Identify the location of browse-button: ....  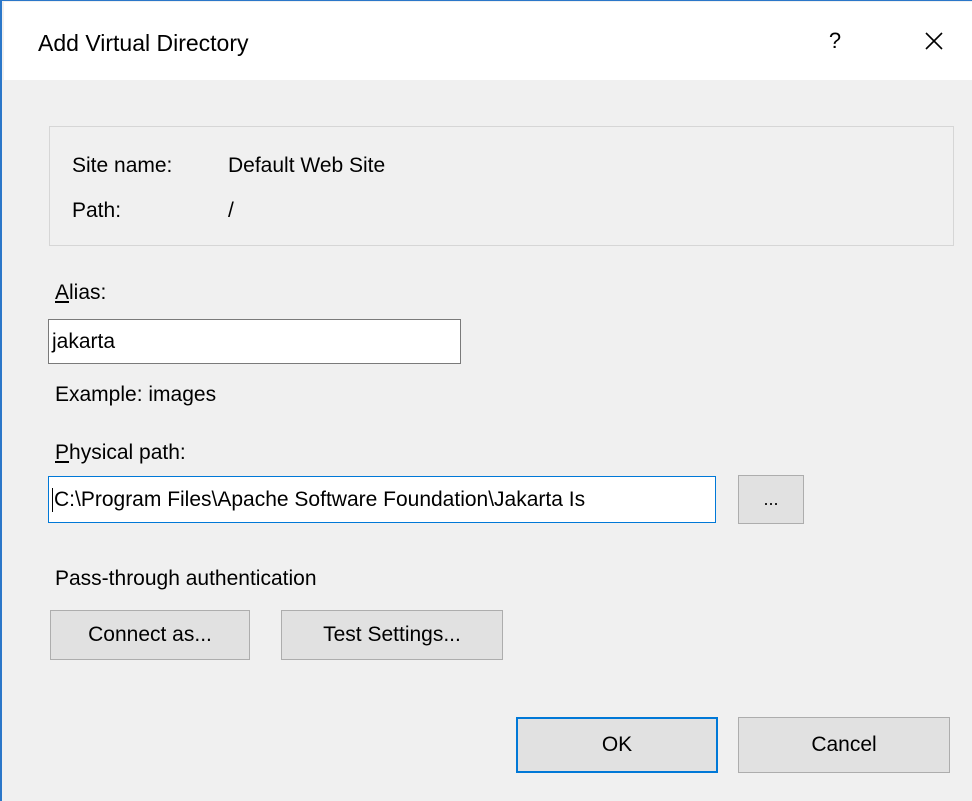
(771, 499).